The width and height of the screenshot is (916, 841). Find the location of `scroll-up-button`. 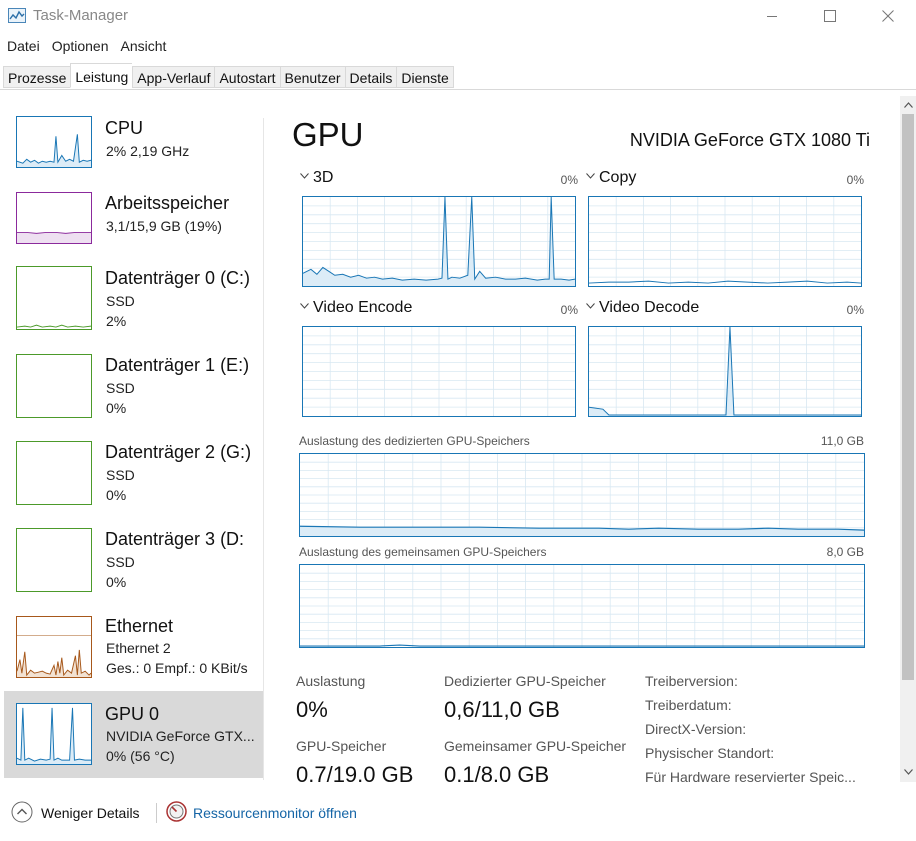

scroll-up-button is located at coordinates (908, 105).